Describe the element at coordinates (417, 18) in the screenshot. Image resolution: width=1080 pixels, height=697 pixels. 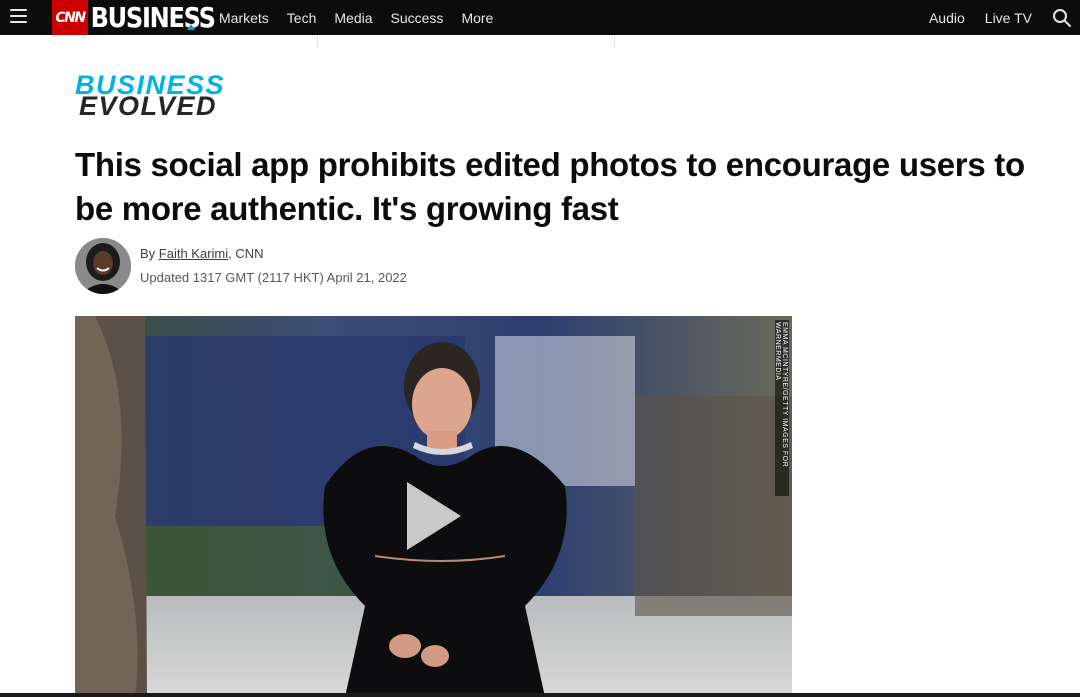
I see `nav-link-success: Success` at that location.